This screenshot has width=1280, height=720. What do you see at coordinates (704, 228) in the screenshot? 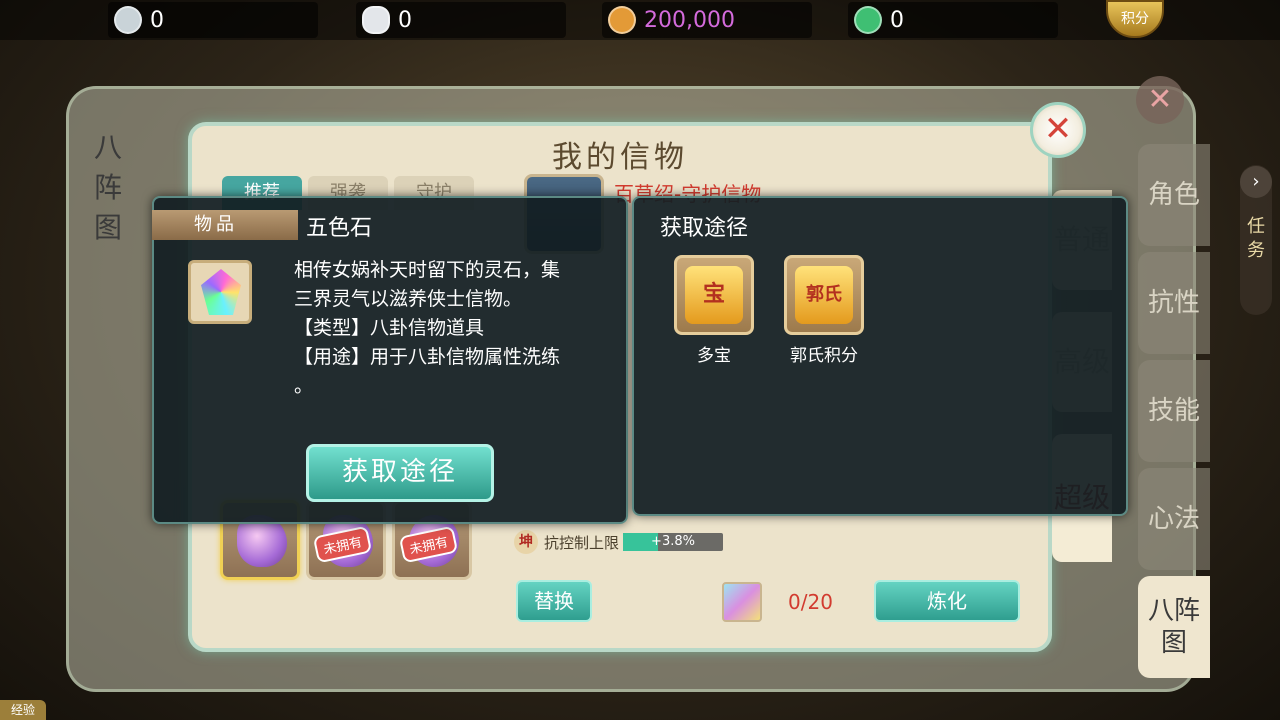
I see `source-title: 获取途径` at bounding box center [704, 228].